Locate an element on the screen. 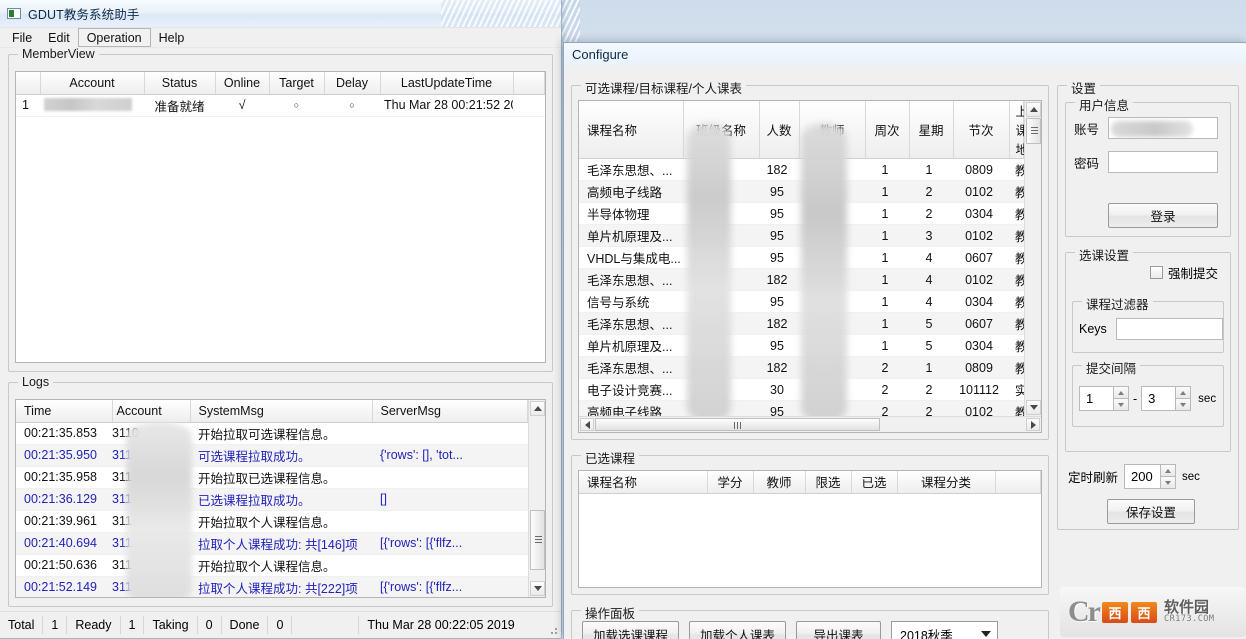  col-sel-teacher: 教师 is located at coordinates (779, 482).